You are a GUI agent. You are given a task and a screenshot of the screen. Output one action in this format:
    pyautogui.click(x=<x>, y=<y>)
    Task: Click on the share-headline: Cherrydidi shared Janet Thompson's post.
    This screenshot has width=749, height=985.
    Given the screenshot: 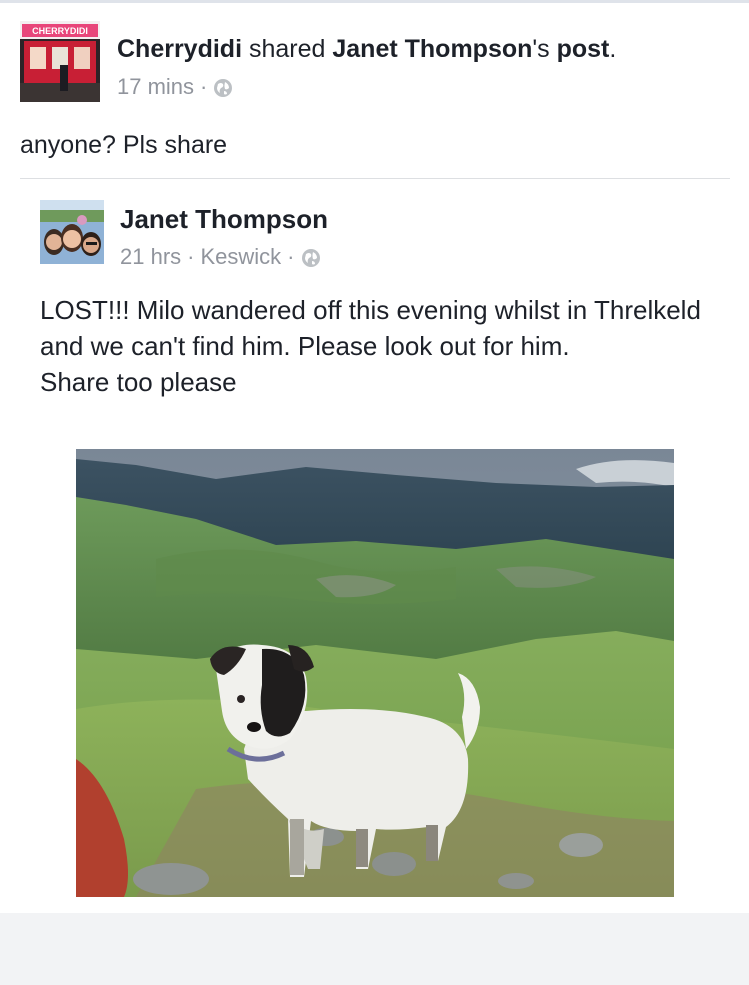 What is the action you would take?
    pyautogui.click(x=366, y=49)
    